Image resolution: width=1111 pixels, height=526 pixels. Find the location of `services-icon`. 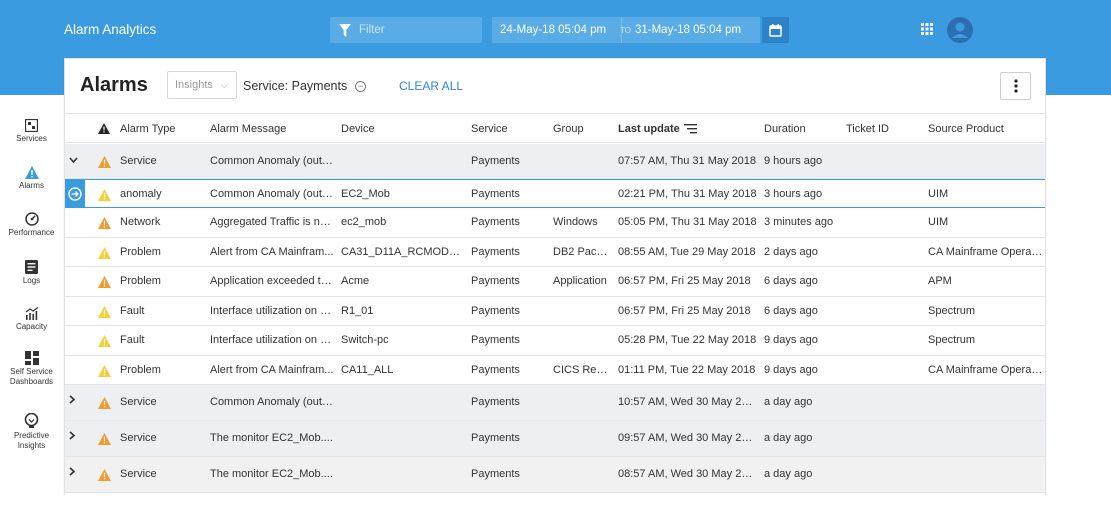

services-icon is located at coordinates (31, 125).